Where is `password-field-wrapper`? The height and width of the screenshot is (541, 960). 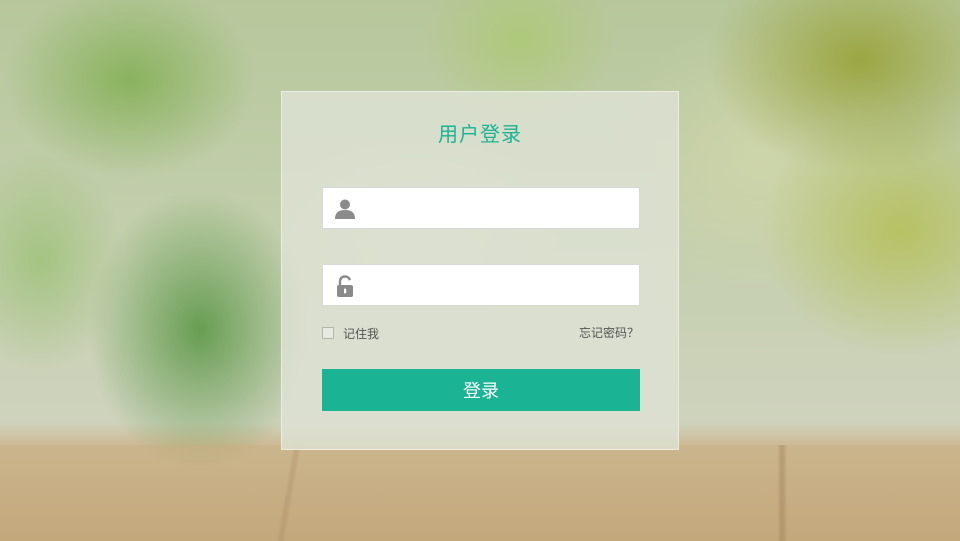
password-field-wrapper is located at coordinates (481, 285).